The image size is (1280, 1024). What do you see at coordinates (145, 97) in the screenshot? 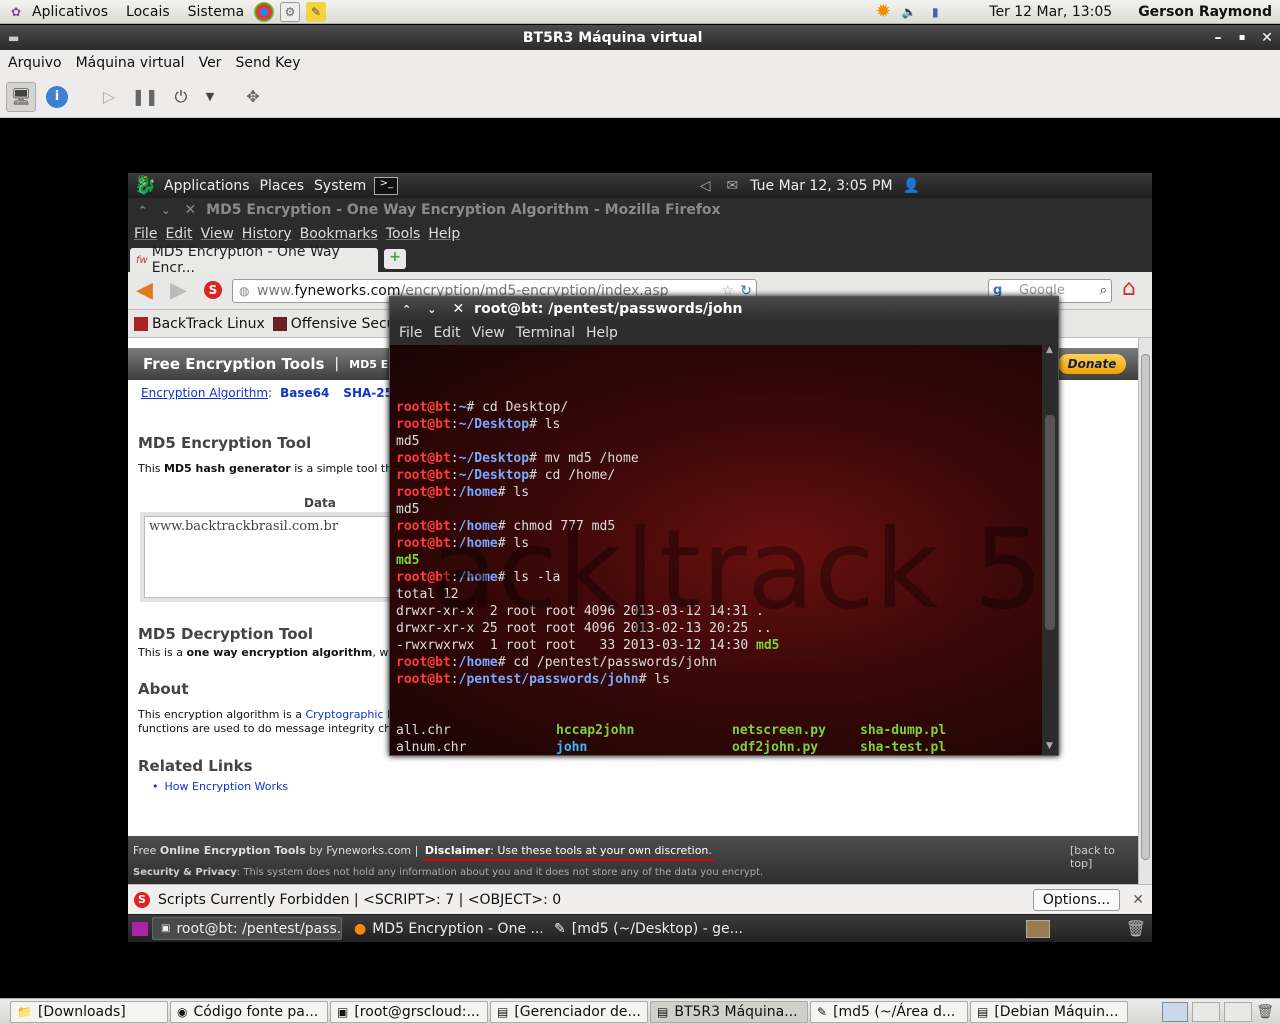
I see `pause-icon: ❚❚` at bounding box center [145, 97].